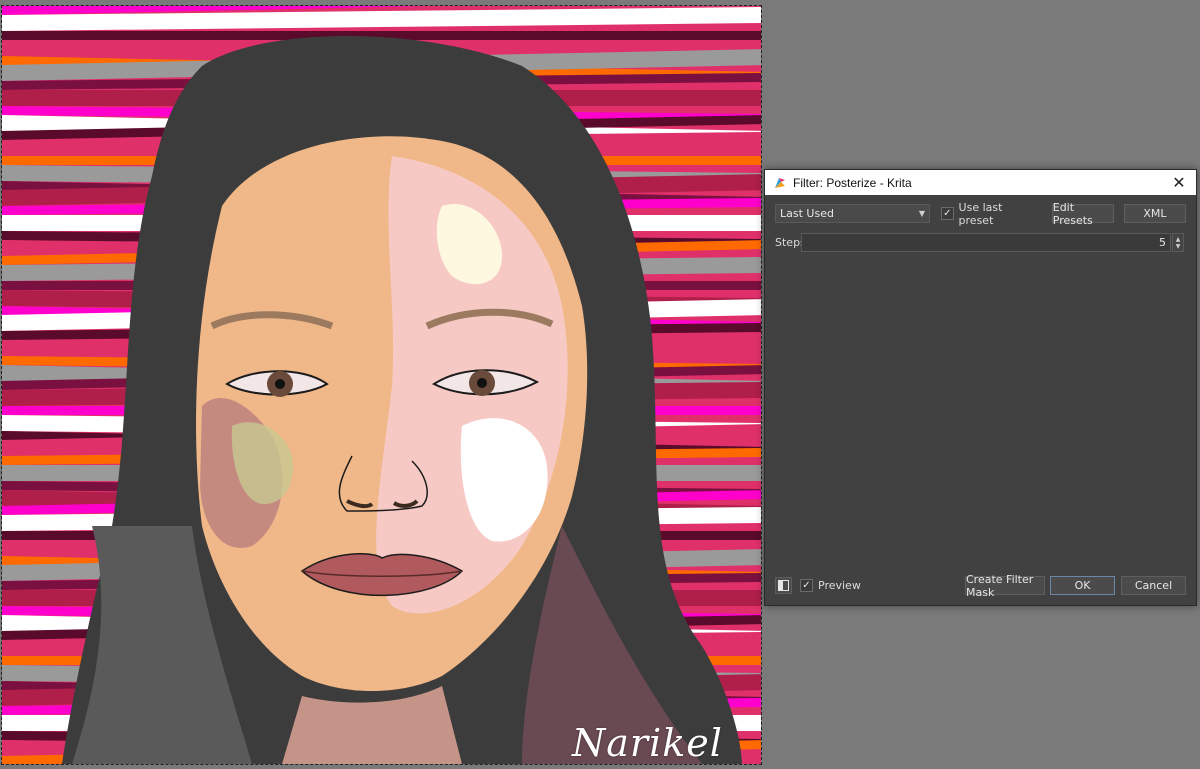 This screenshot has height=769, width=1200. I want to click on dialog-button-row: ✓ Preview Create Filter Mask OK Cancel, so click(980, 586).